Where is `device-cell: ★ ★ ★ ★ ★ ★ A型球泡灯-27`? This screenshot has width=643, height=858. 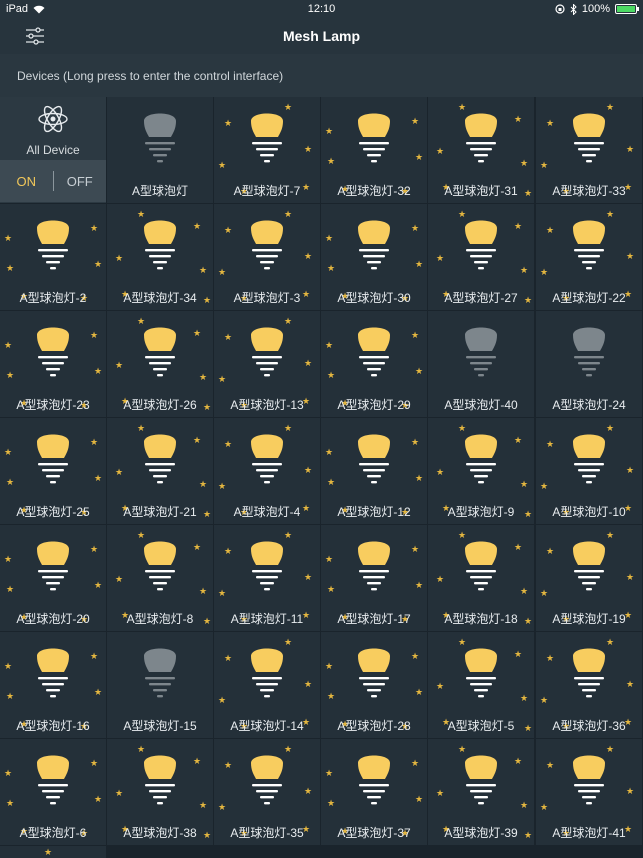
device-cell: ★ ★ ★ ★ ★ ★ A型球泡灯-27 is located at coordinates (481, 257).